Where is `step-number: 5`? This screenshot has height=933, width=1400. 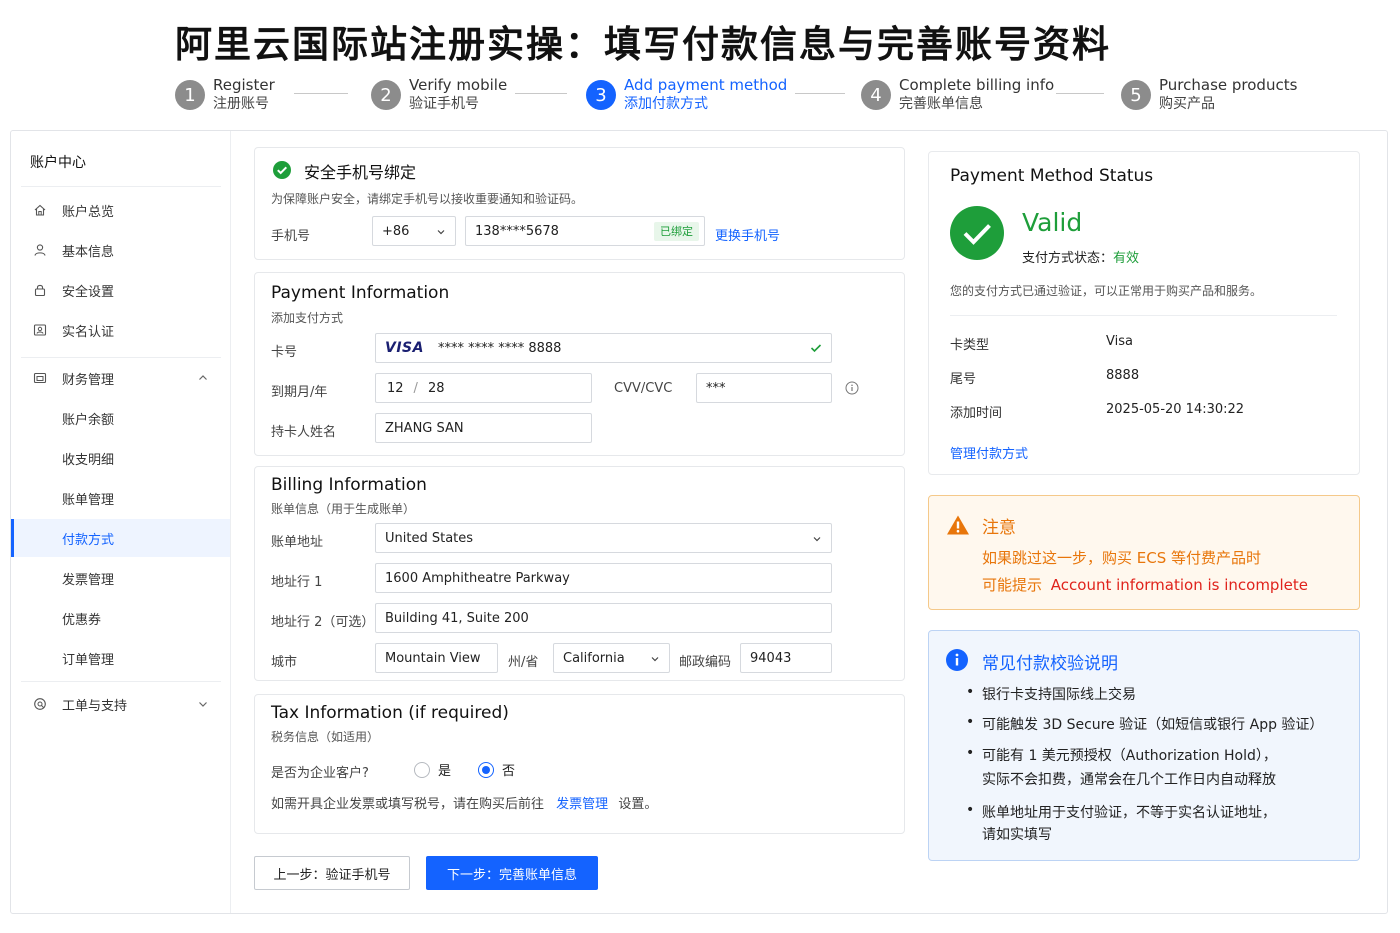 step-number: 5 is located at coordinates (1136, 95).